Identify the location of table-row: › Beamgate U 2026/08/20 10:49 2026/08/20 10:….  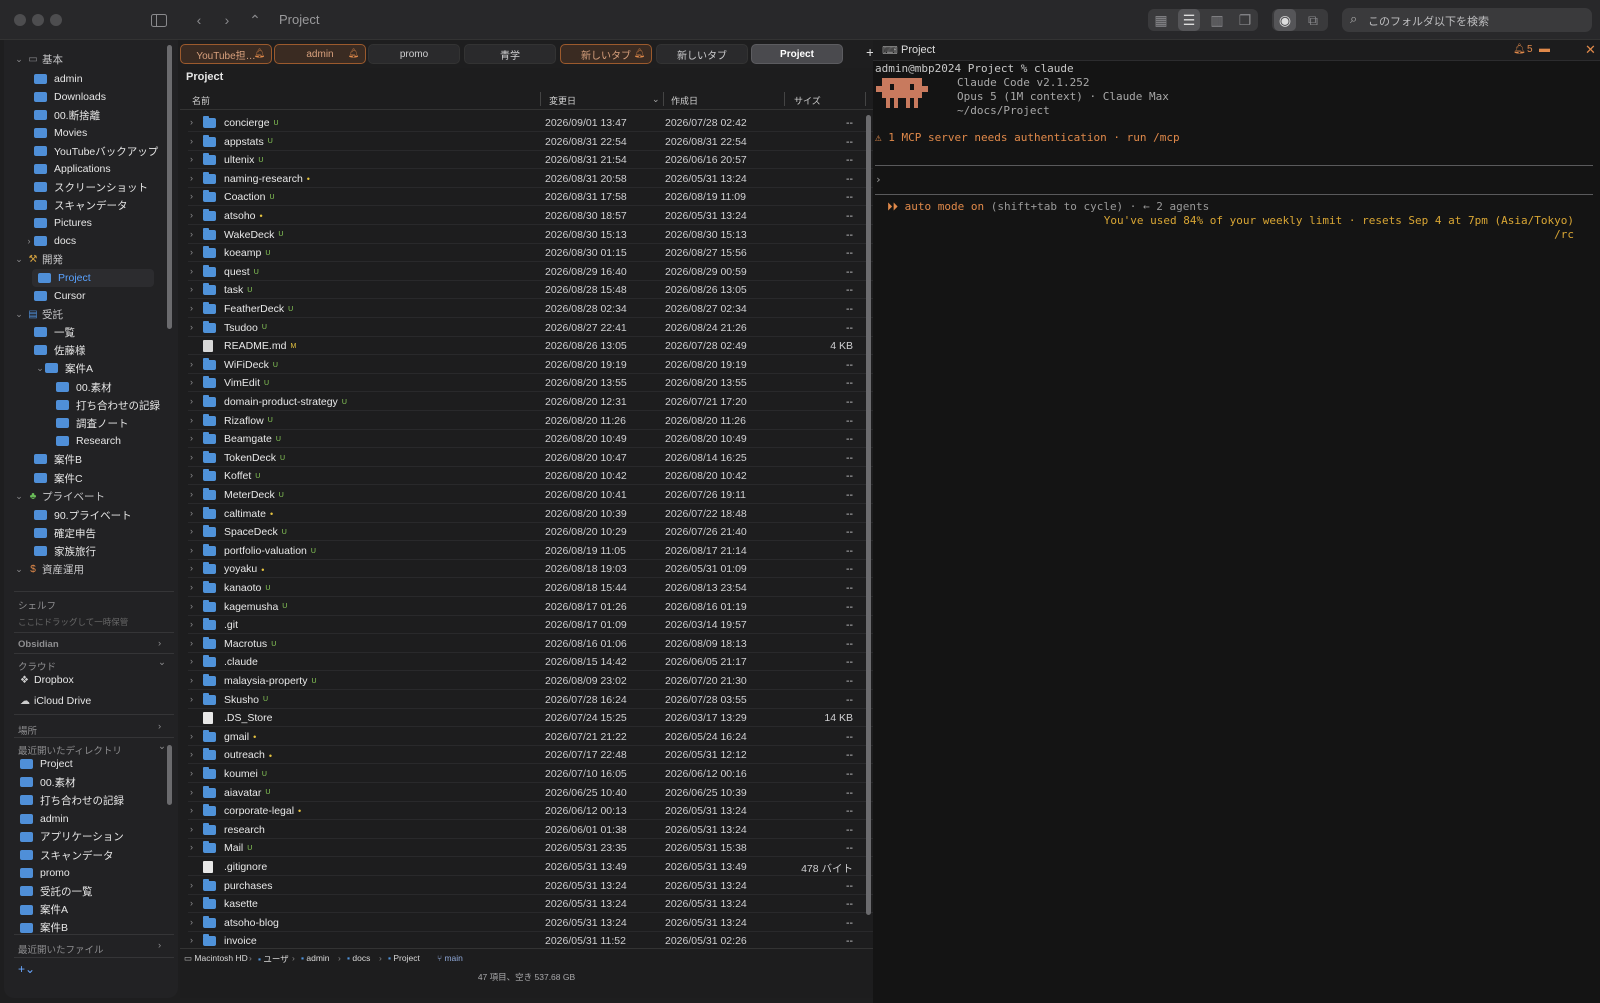
(530, 439).